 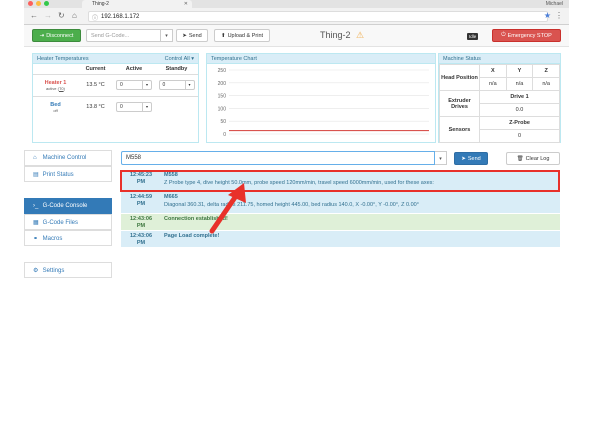 I want to click on extruder-drives-label: Extruder Drives, so click(x=459, y=103).